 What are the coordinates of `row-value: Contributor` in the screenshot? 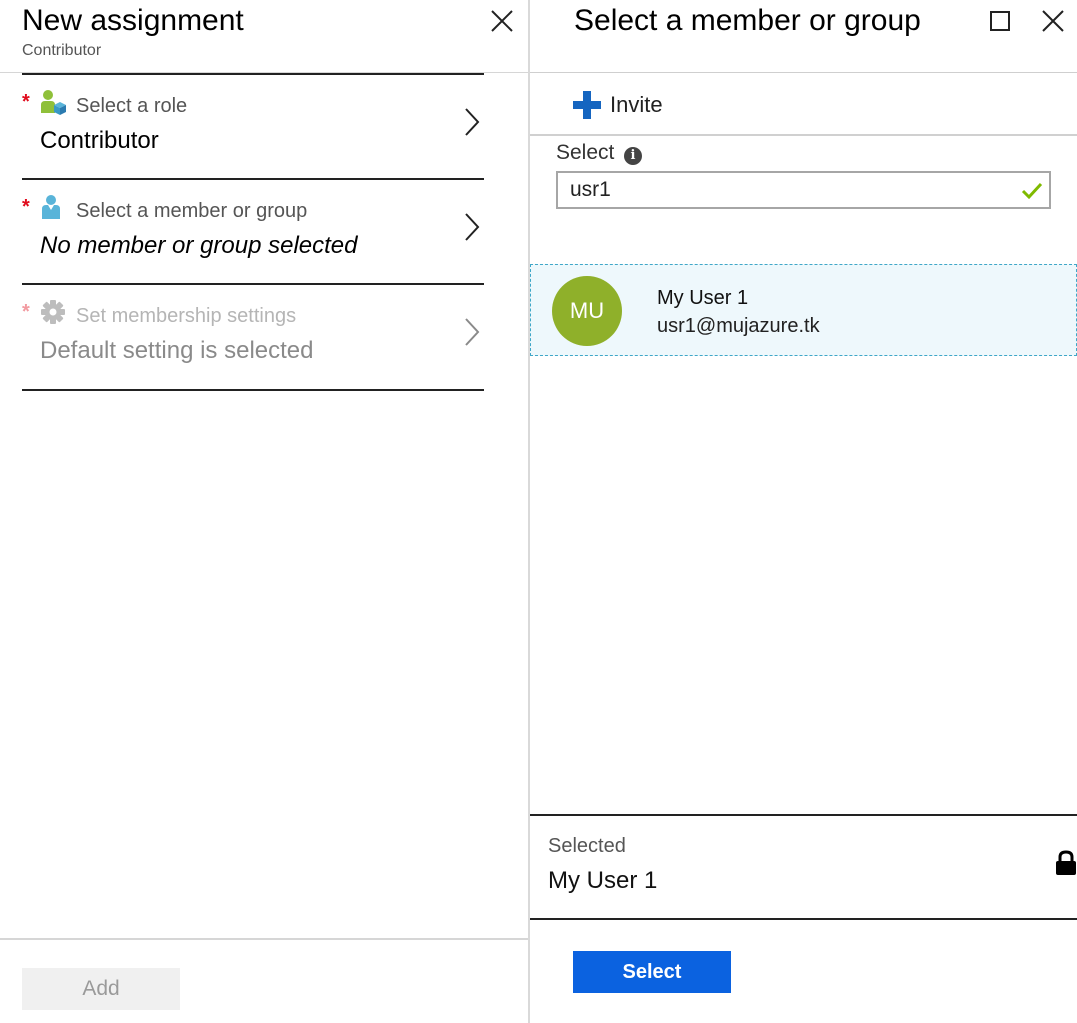 It's located at (99, 140).